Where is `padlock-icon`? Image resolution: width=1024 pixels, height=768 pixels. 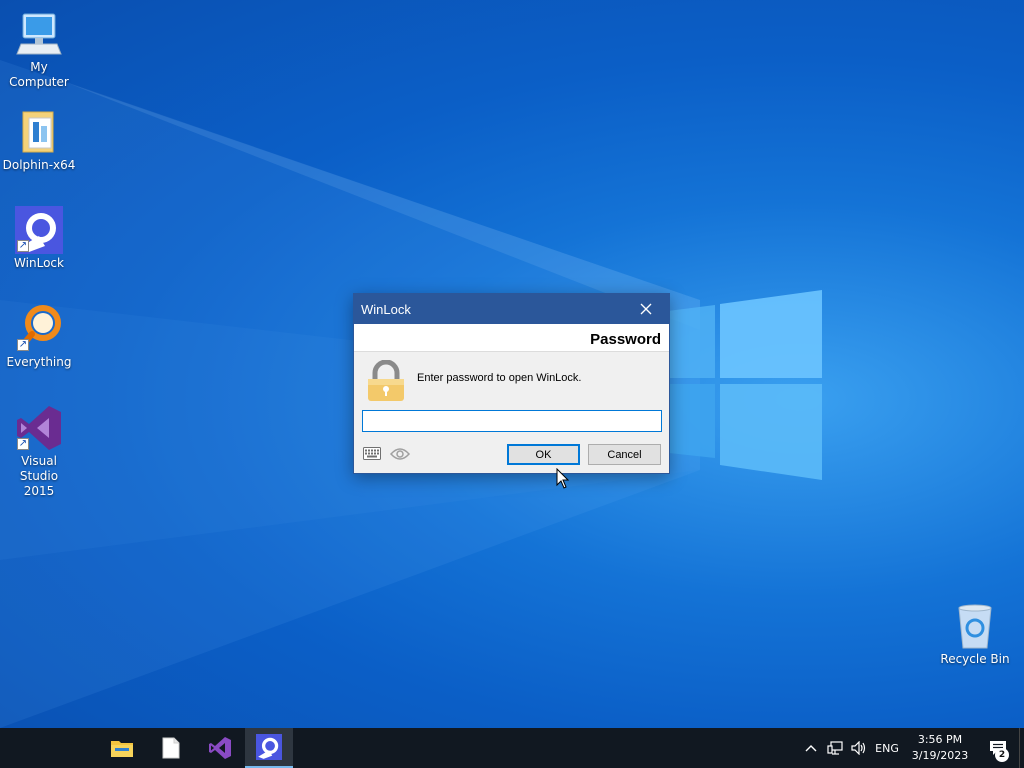
padlock-icon is located at coordinates (386, 380).